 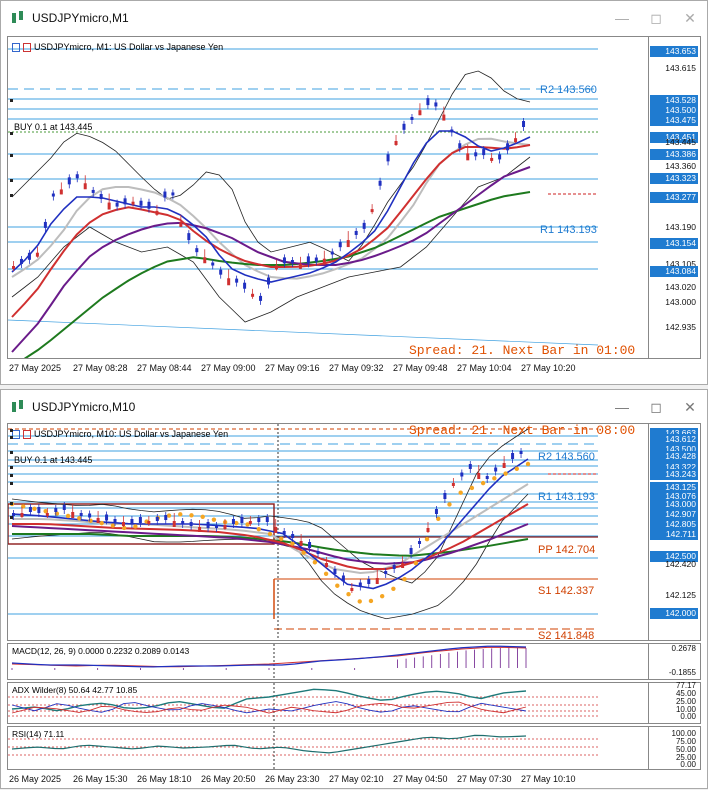 I want to click on price-label: 143.615, so click(x=680, y=68).